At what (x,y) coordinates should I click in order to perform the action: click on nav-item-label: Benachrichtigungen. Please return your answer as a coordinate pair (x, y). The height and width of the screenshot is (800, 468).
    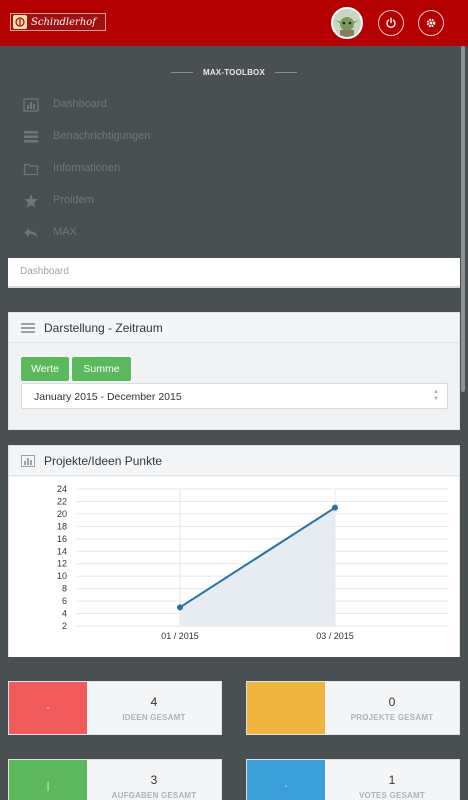
    Looking at the image, I should click on (102, 136).